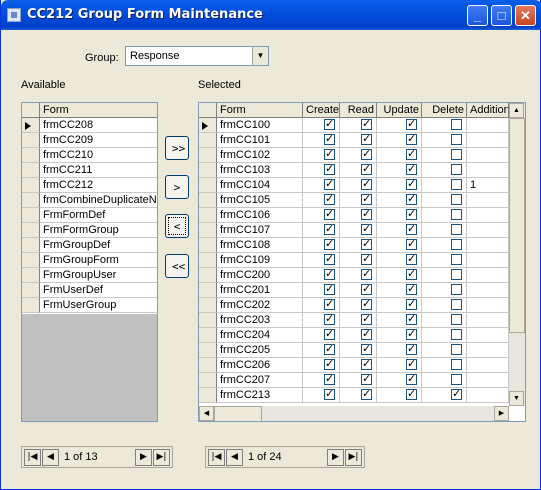 The width and height of the screenshot is (541, 490). I want to click on next-record-icon: ▶, so click(335, 457).